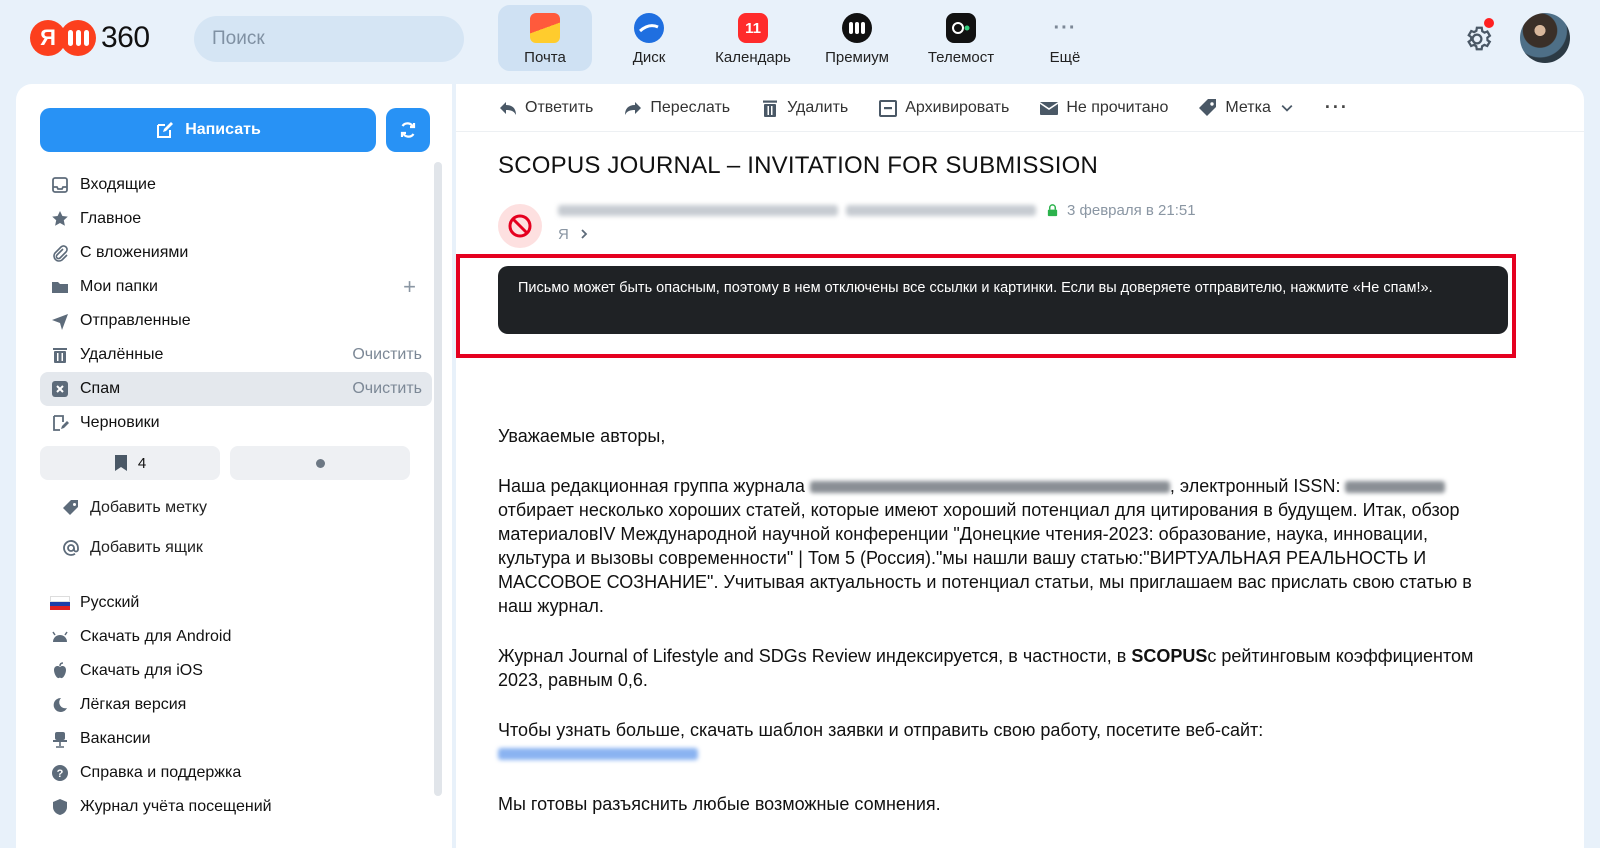 Image resolution: width=1600 pixels, height=848 pixels. I want to click on more-icon: ···, so click(1065, 27).